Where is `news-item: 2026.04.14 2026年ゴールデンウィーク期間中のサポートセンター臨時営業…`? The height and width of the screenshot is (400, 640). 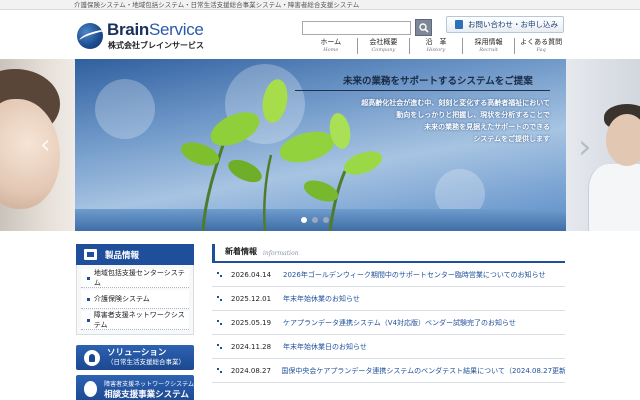 news-item: 2026.04.14 2026年ゴールデンウィーク期間中のサポートセンター臨時営業… is located at coordinates (388, 275).